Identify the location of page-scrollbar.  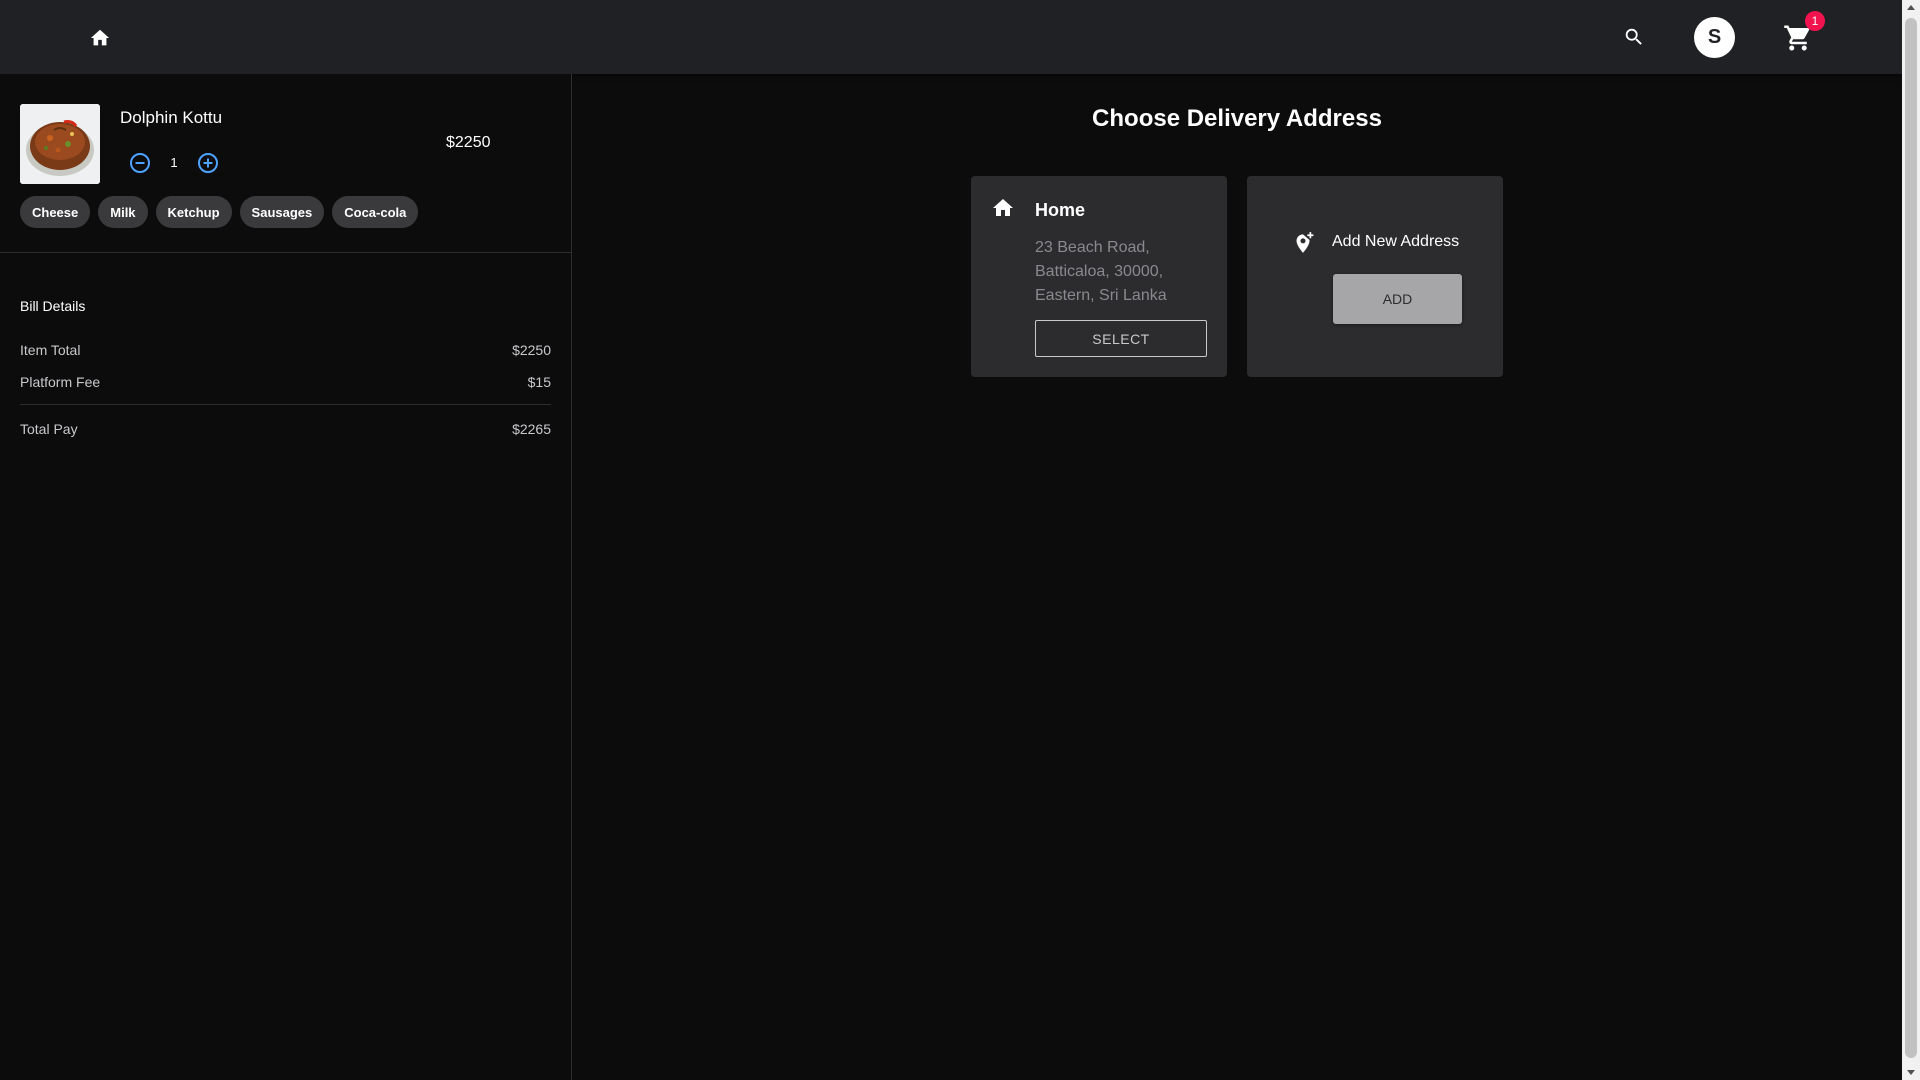
(1911, 540).